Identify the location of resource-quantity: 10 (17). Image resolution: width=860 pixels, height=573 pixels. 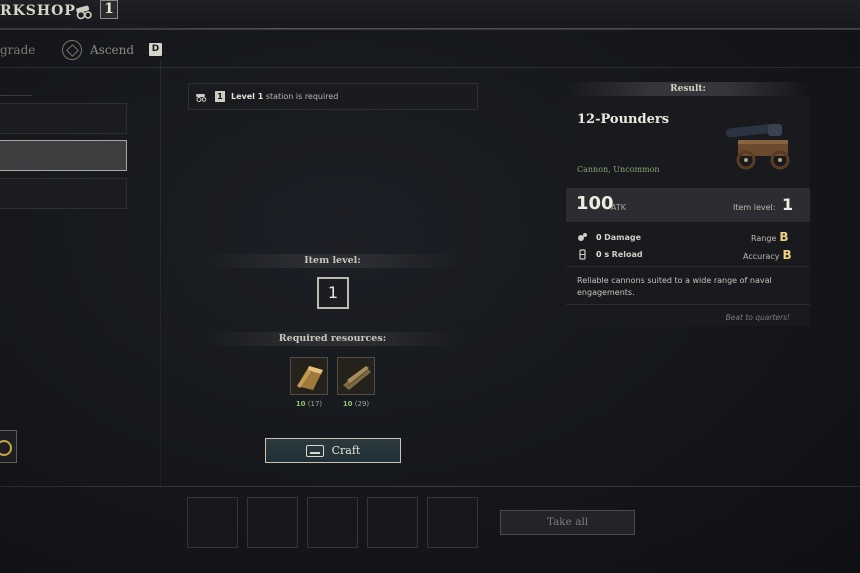
(309, 404).